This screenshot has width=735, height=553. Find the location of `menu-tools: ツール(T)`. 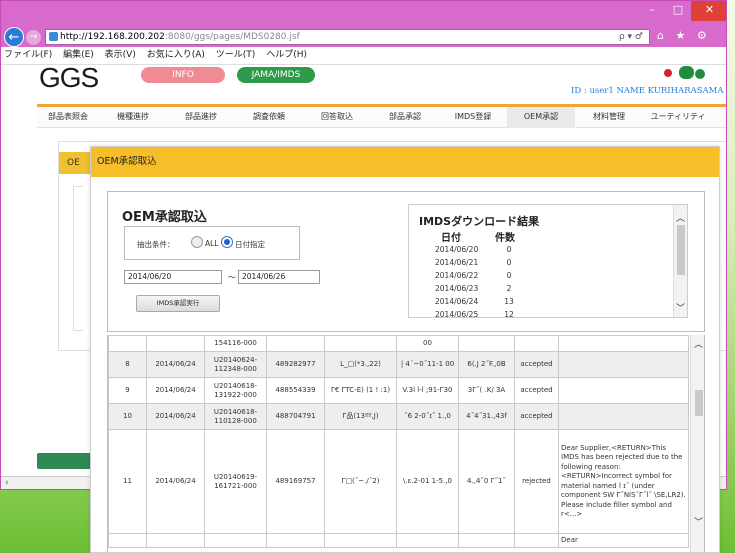

menu-tools: ツール(T) is located at coordinates (236, 55).